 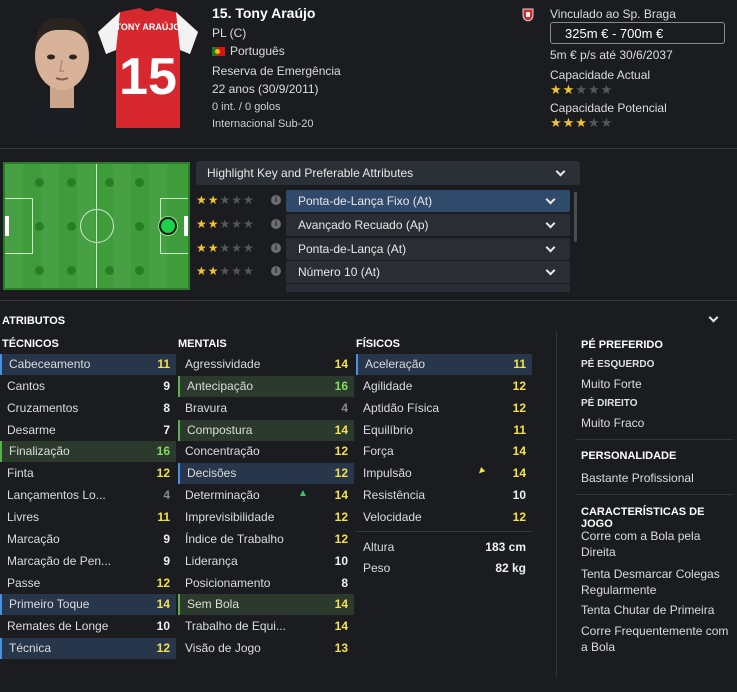 I want to click on attribute-row: Antecipação 16, so click(x=266, y=386).